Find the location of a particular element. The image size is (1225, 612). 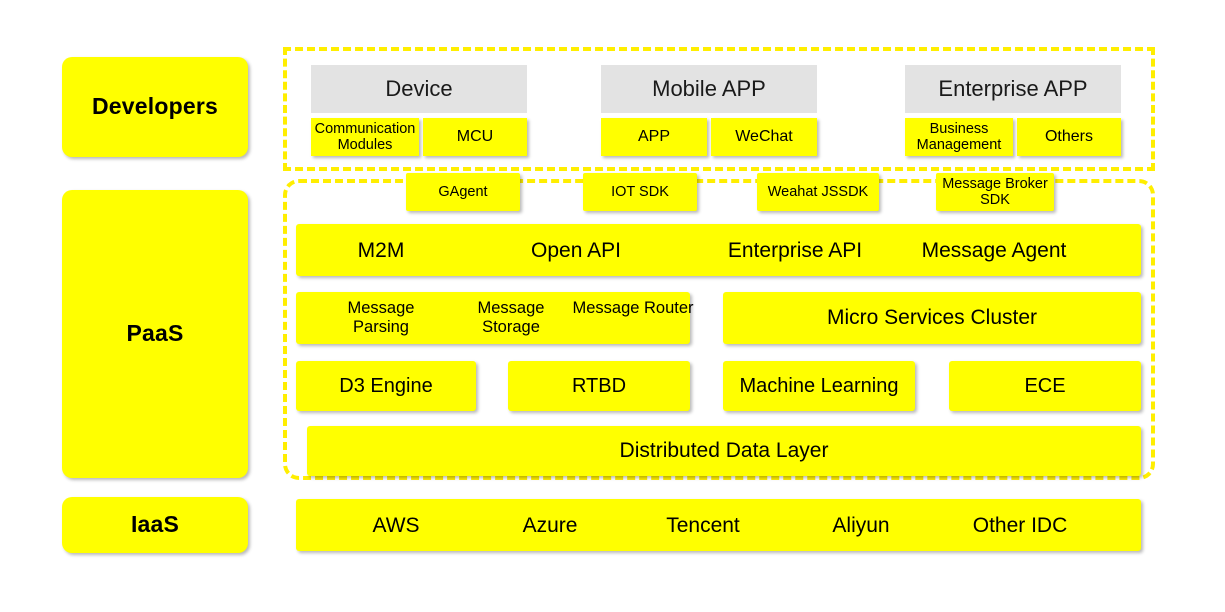

sub-box-app: APP is located at coordinates (654, 137).